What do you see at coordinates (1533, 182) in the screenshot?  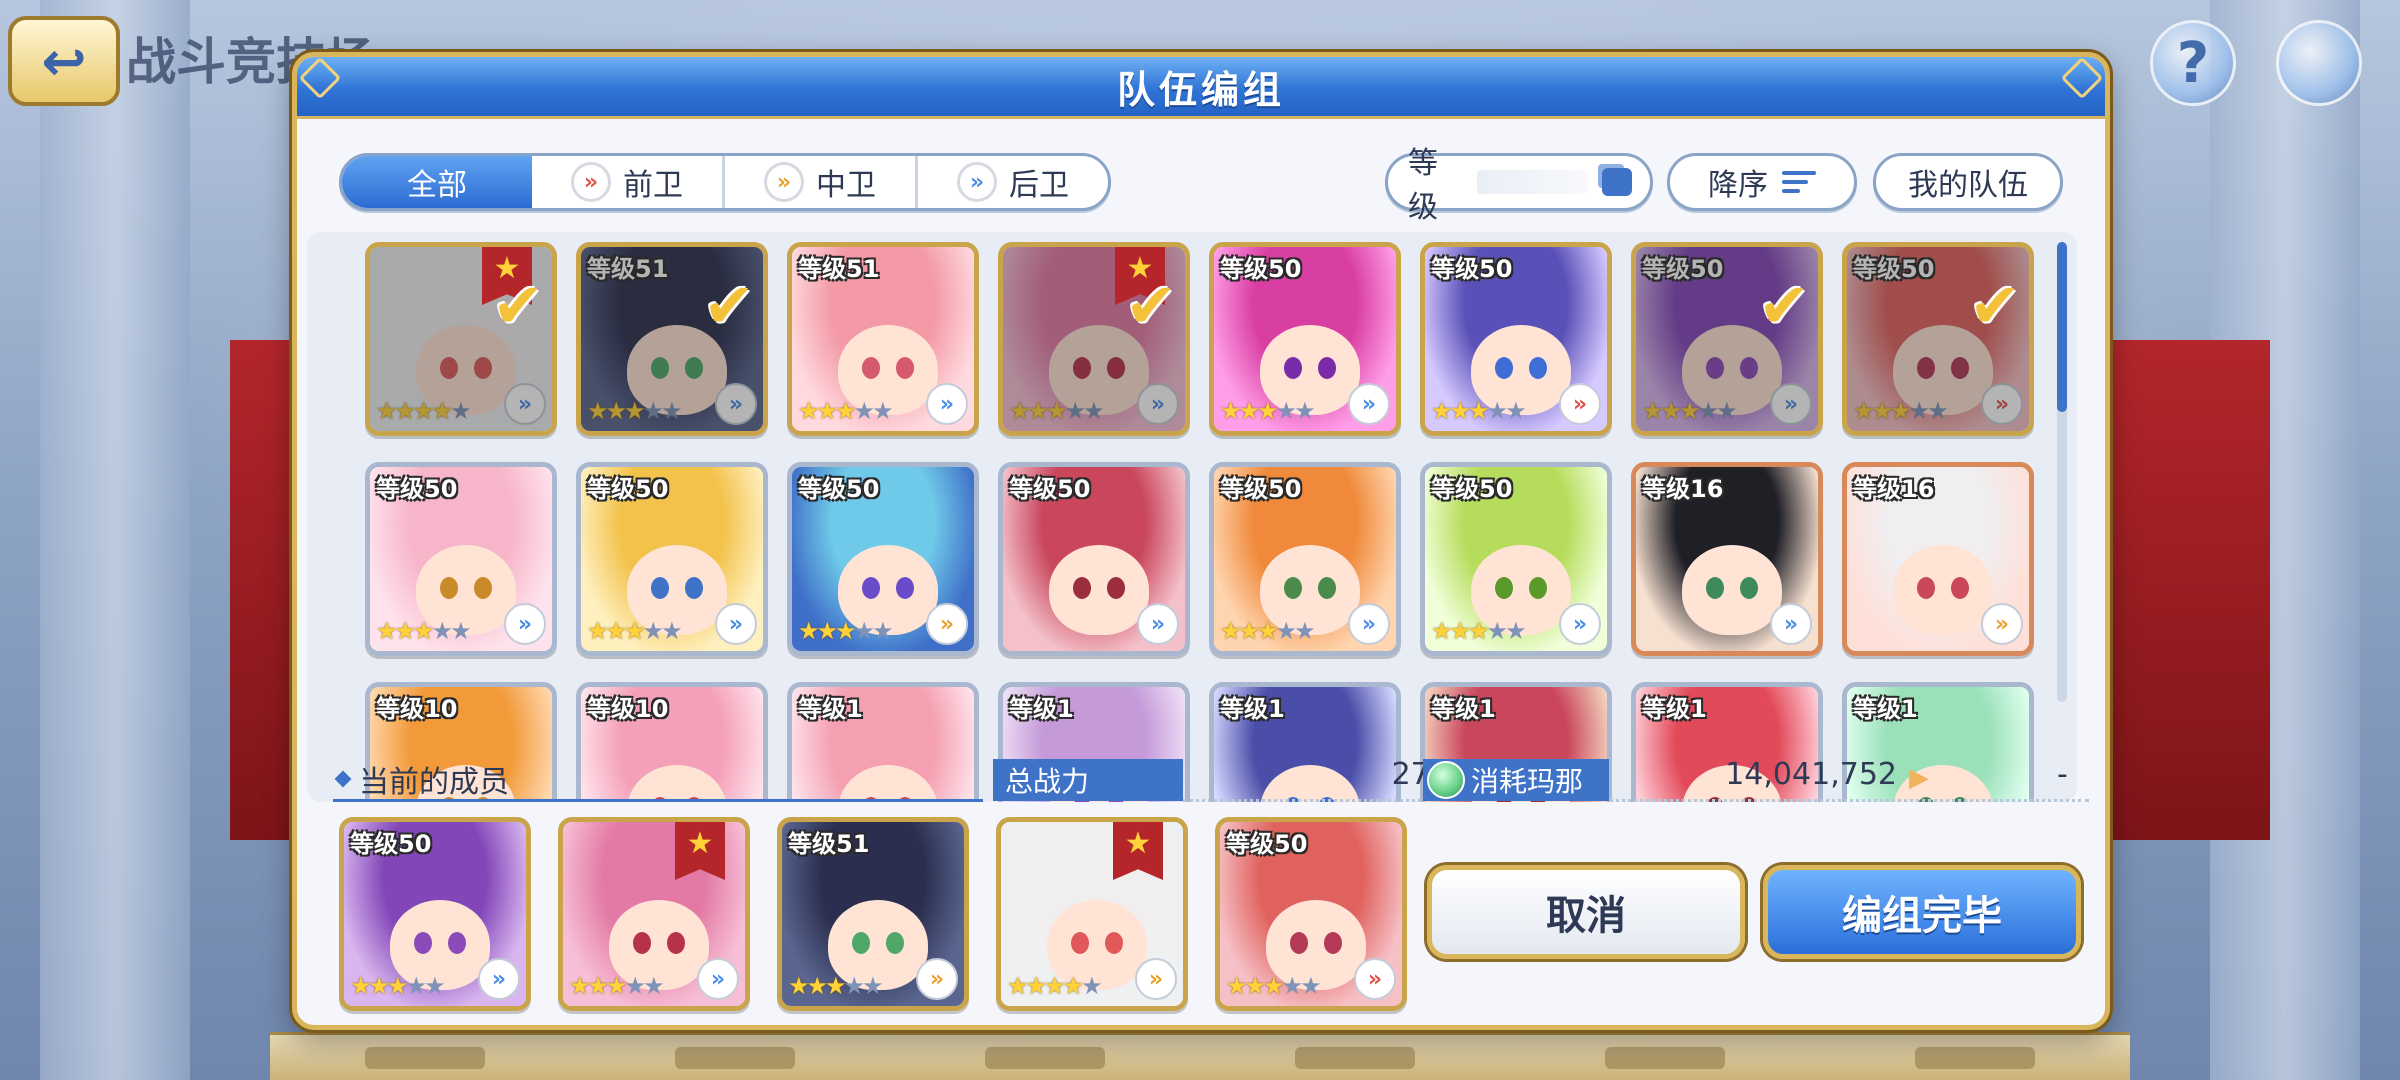 I see `sort-key-track` at bounding box center [1533, 182].